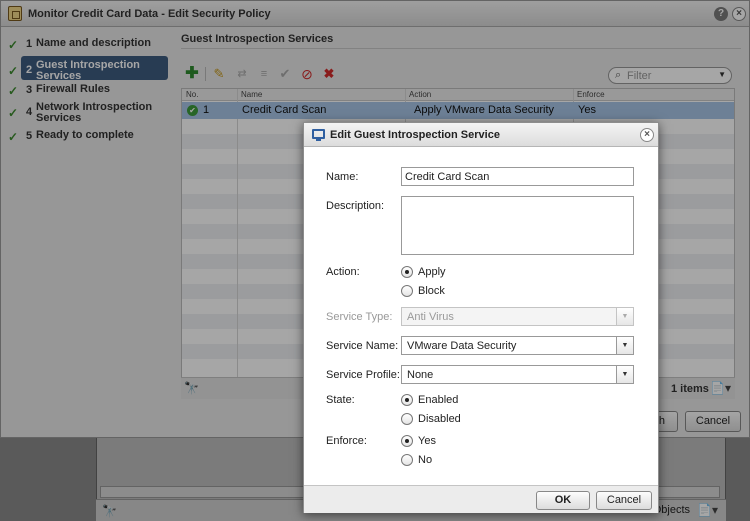  What do you see at coordinates (340, 400) in the screenshot?
I see `state-label: State:` at bounding box center [340, 400].